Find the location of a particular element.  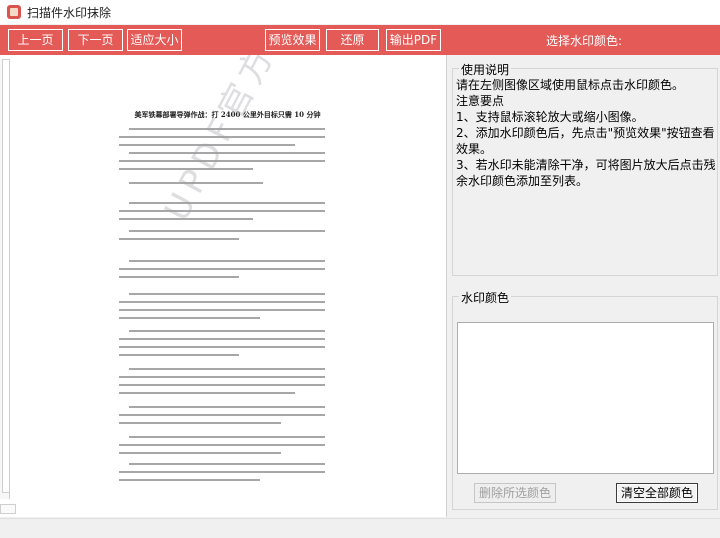

instruction-line: 注意要点 is located at coordinates (480, 101).